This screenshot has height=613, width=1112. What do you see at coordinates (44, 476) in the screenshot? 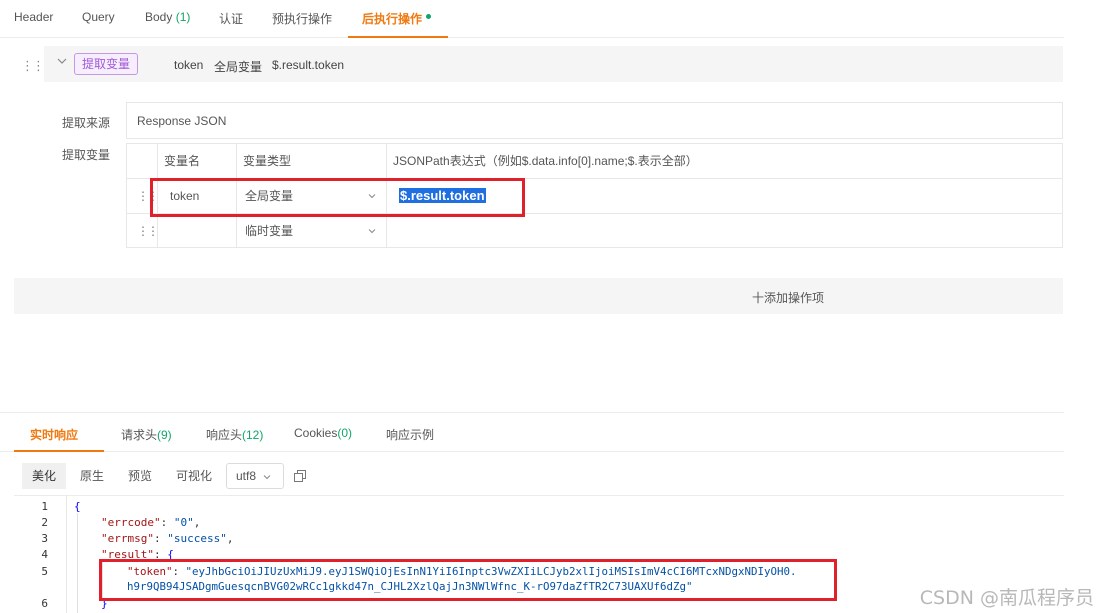
I see `view-beautify-button: 美化` at bounding box center [44, 476].